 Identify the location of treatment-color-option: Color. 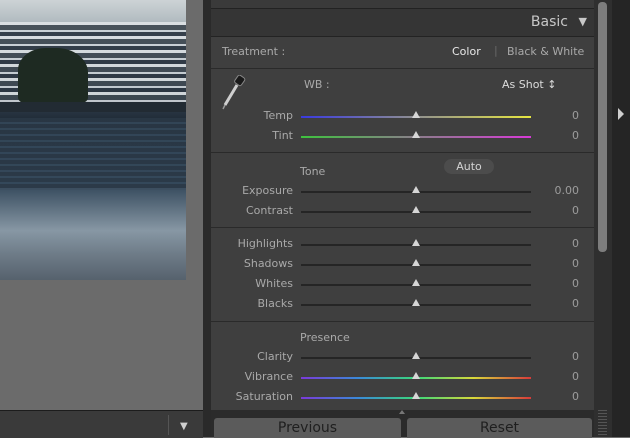
(466, 51).